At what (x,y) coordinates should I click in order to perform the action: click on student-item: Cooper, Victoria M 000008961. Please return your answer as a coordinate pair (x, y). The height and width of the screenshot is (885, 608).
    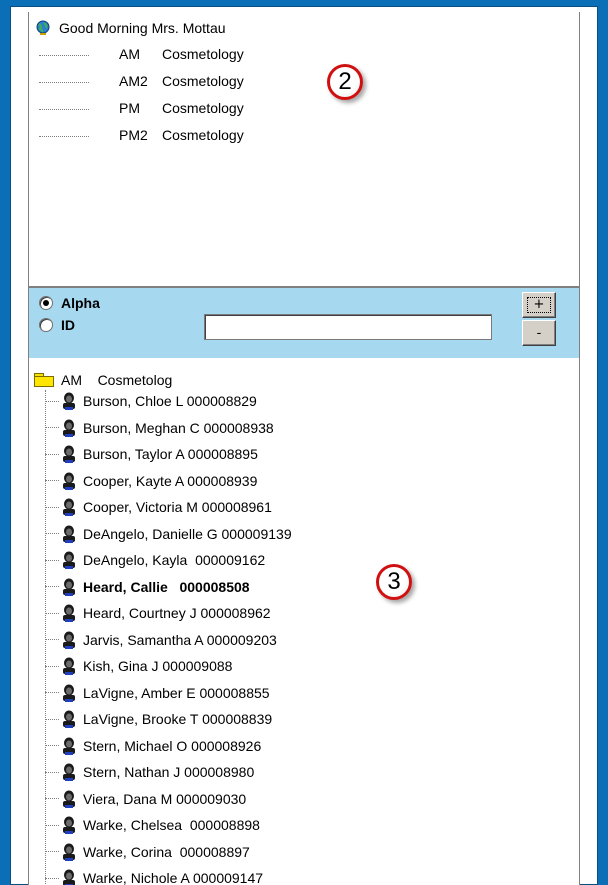
    Looking at the image, I should click on (158, 507).